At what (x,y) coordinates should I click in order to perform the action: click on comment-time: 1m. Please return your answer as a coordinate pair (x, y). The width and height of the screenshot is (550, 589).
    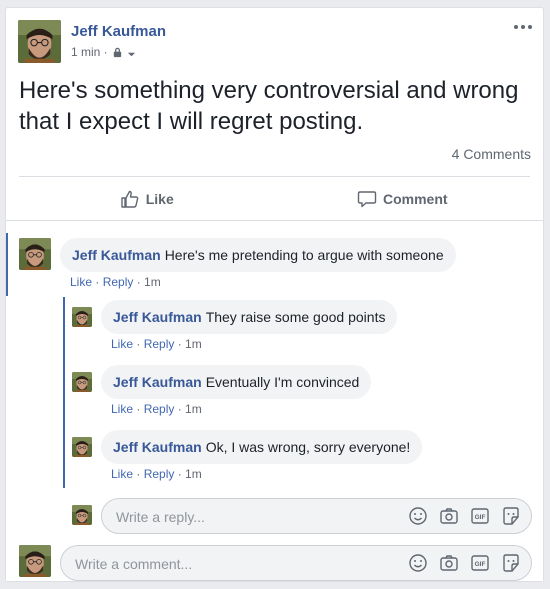
    Looking at the image, I should click on (152, 282).